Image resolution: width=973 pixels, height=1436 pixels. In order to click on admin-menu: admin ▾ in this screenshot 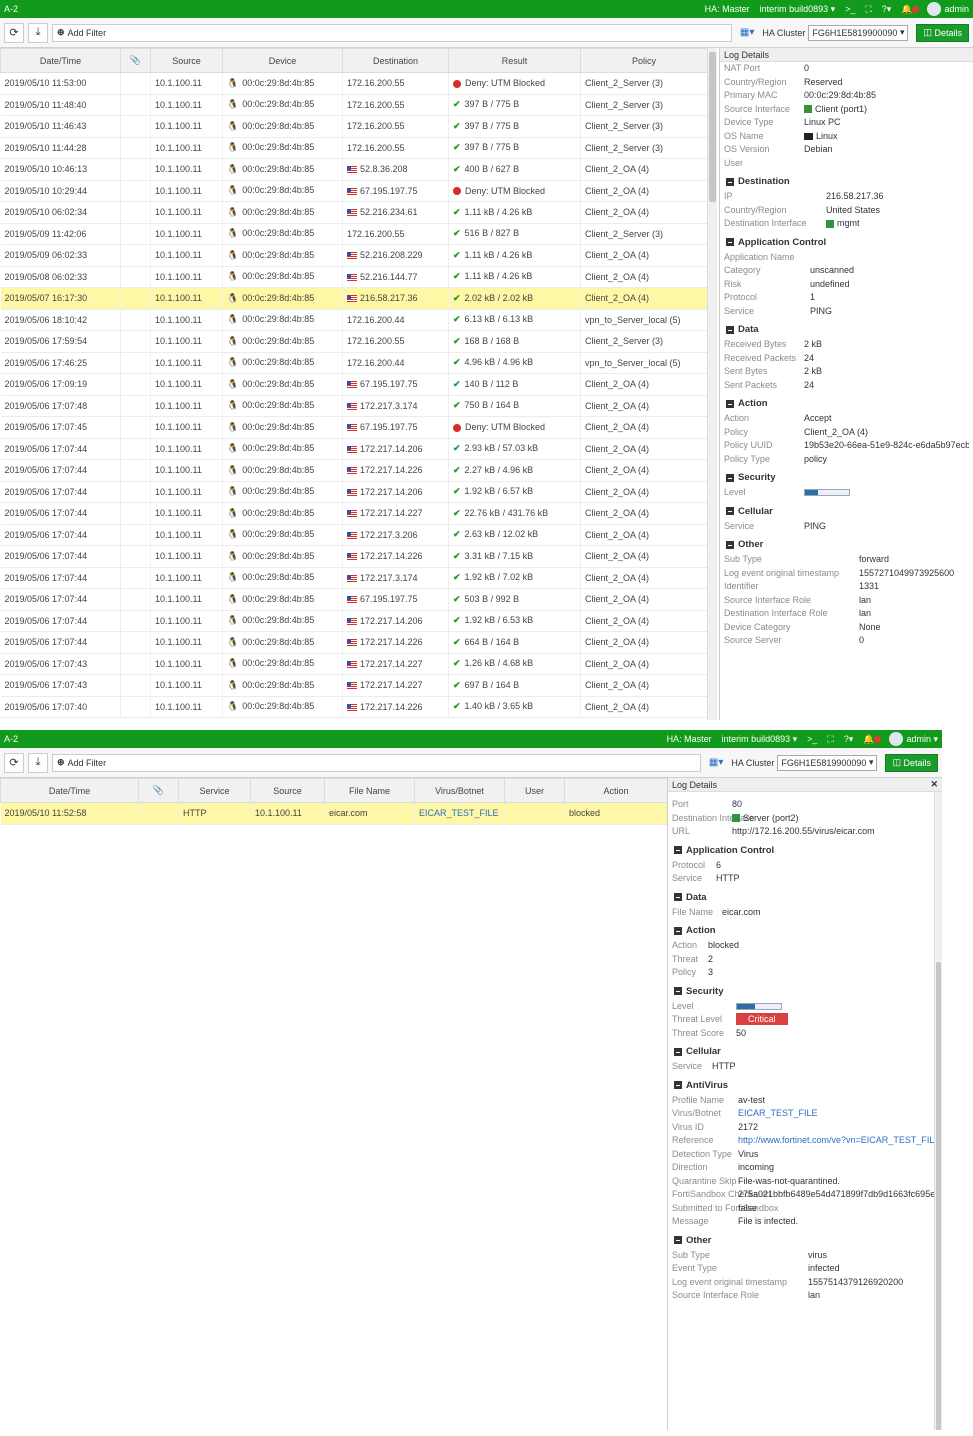, I will do `click(922, 739)`.